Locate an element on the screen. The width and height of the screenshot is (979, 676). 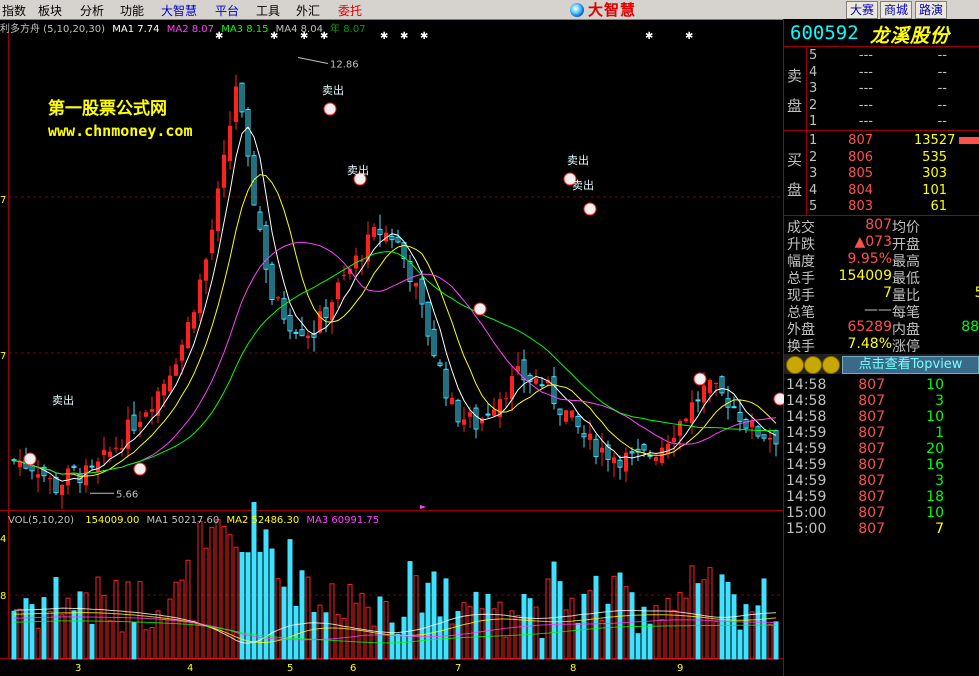
toolbar-mall-button: 商城 is located at coordinates (896, 10).